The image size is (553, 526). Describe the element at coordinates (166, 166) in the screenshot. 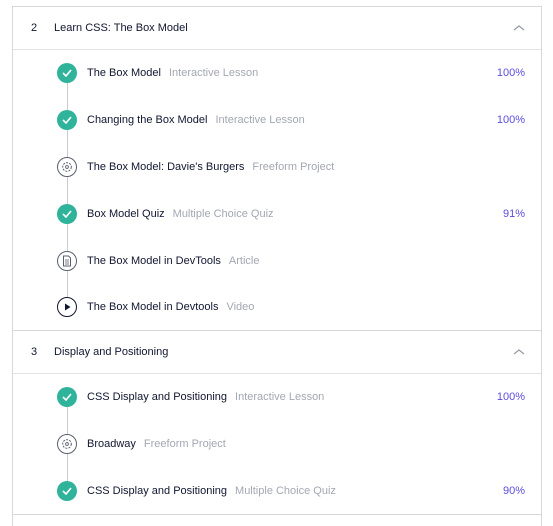

I see `lesson-name: The Box Model: Davie's Burgers` at that location.